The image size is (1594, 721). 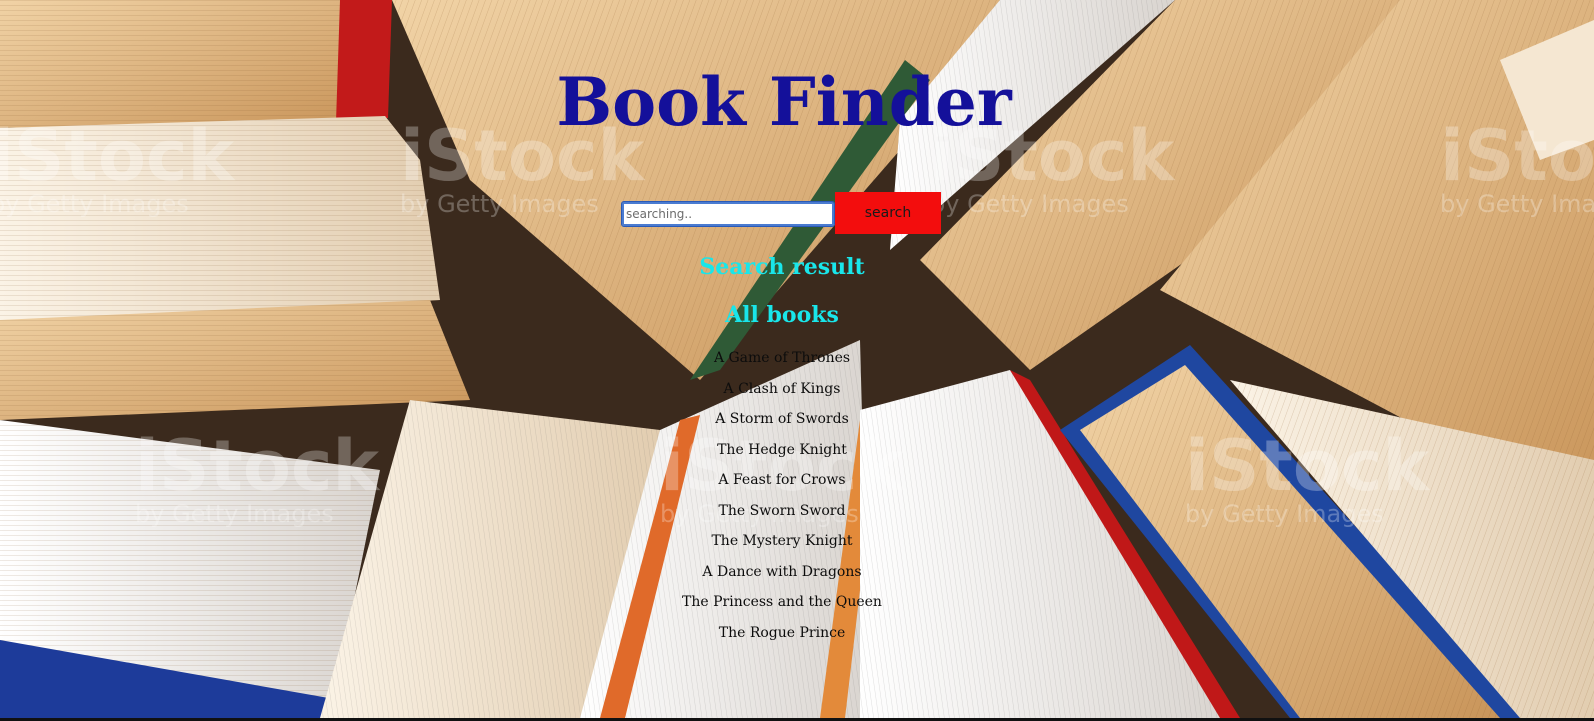 I want to click on list-item: The Sworn Sword, so click(x=782, y=510).